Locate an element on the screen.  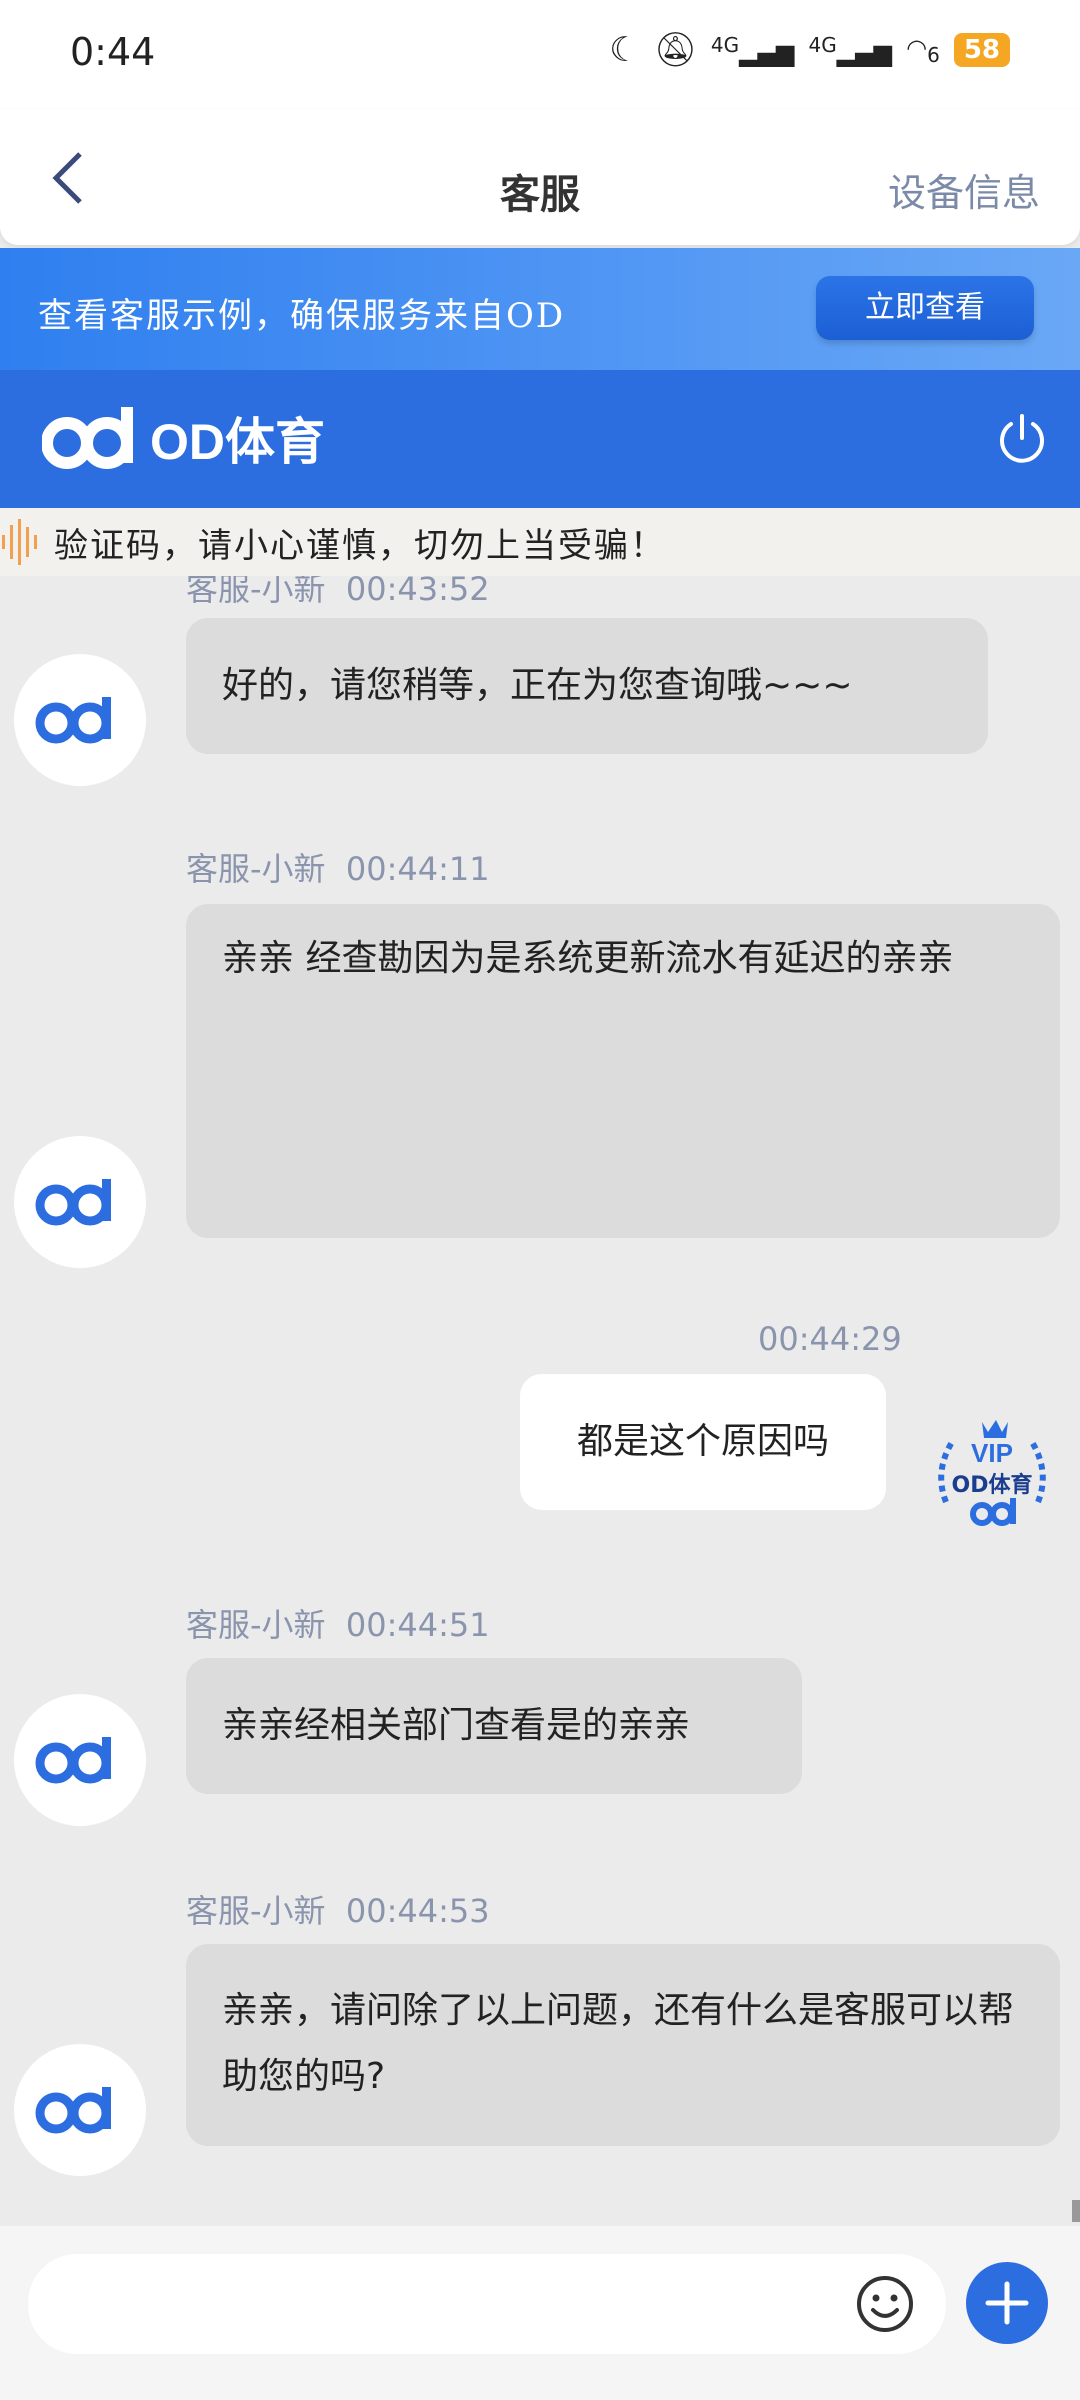
message-bubble-self: 都是这个原因吗 is located at coordinates (703, 1442).